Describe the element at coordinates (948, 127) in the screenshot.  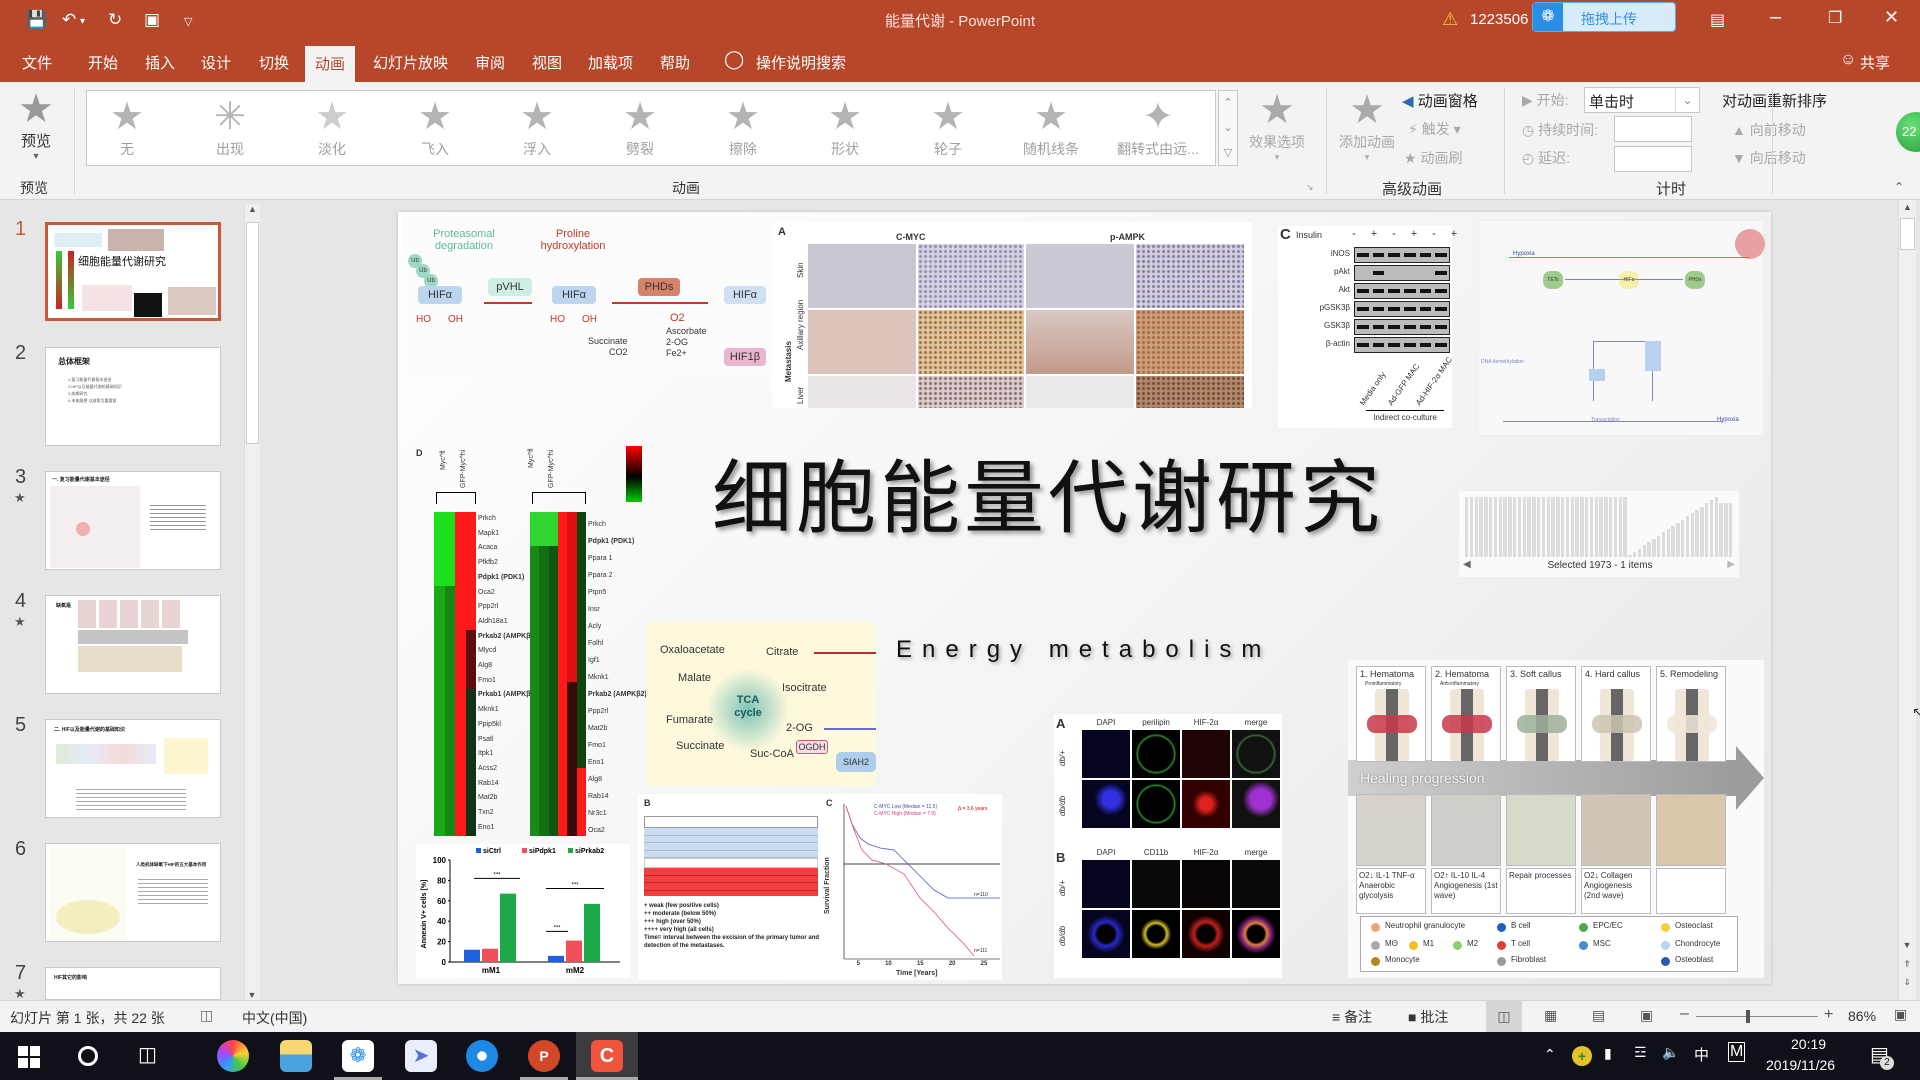
I see `anim-wheel: ★ 轮子` at that location.